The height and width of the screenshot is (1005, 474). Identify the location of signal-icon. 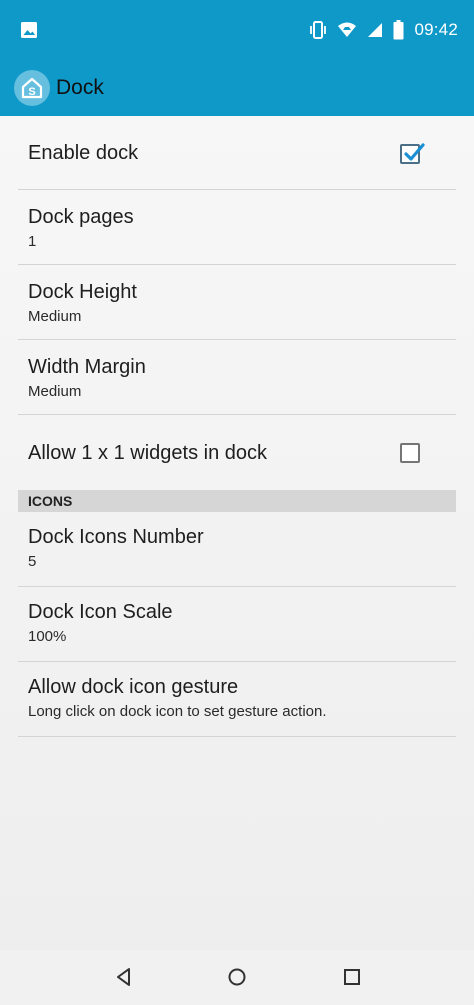
(375, 30).